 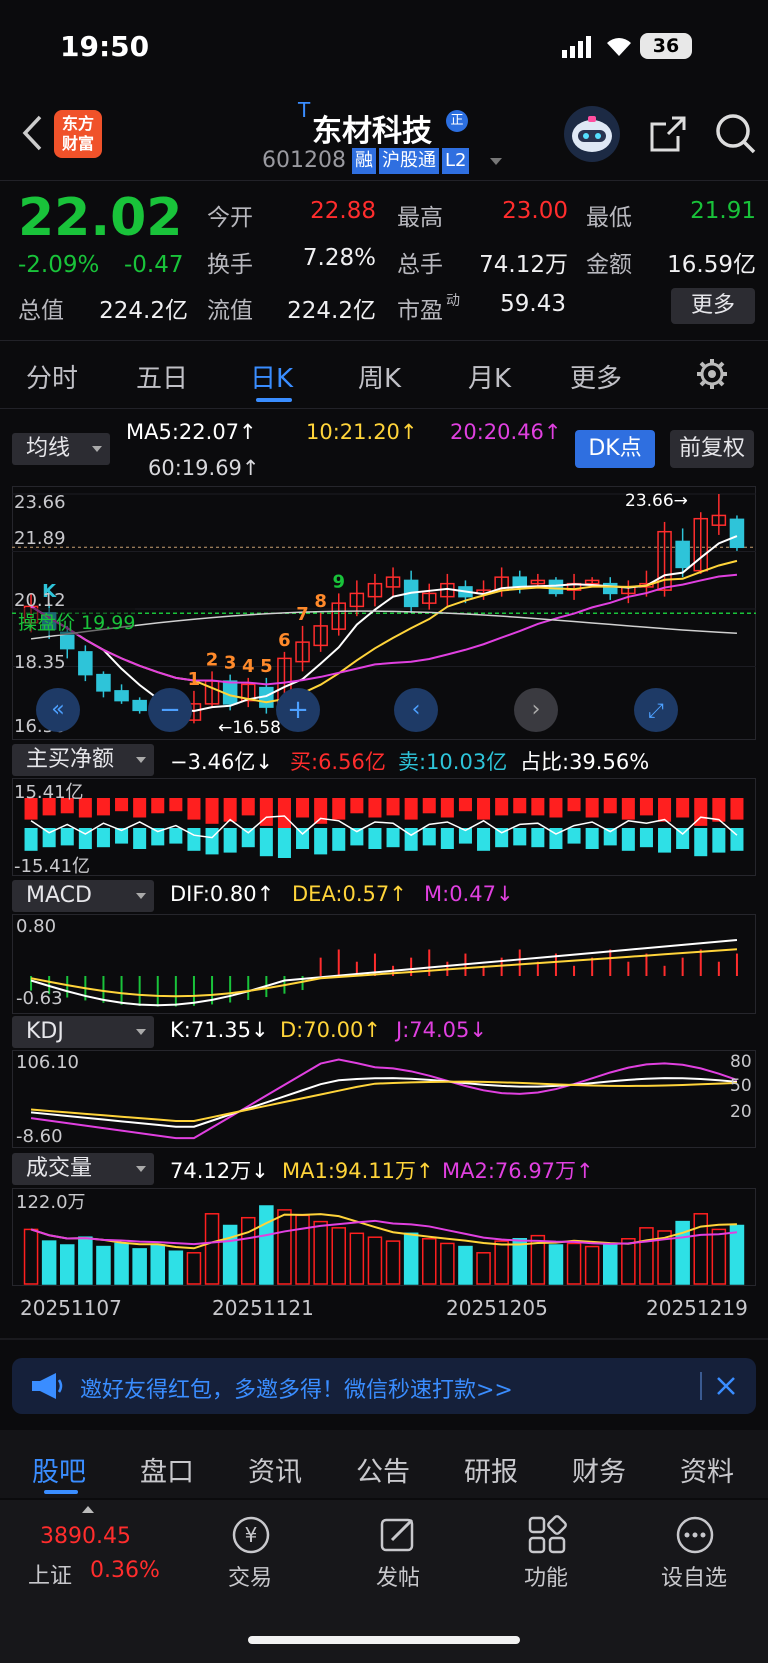 I want to click on kdj-selector: KDJ, so click(x=83, y=1032).